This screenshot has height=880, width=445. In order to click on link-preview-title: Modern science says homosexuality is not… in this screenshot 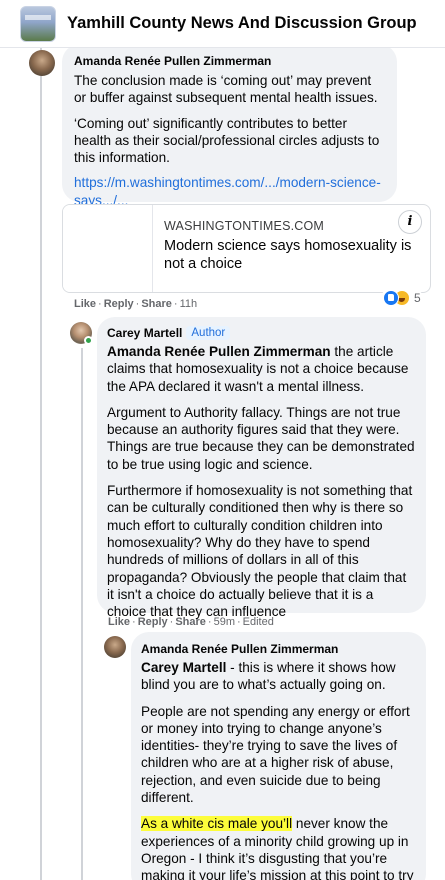, I will do `click(288, 255)`.